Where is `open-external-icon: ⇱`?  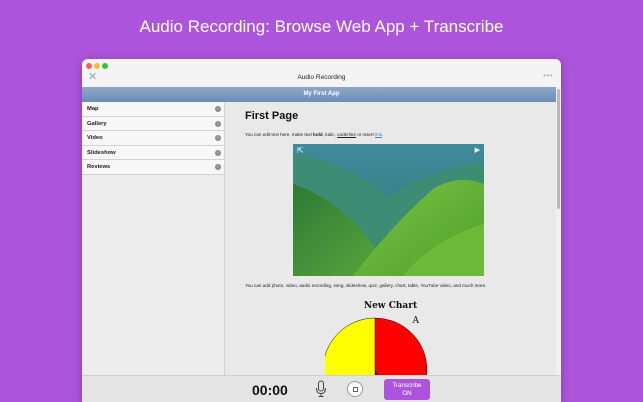
open-external-icon: ⇱ is located at coordinates (300, 151).